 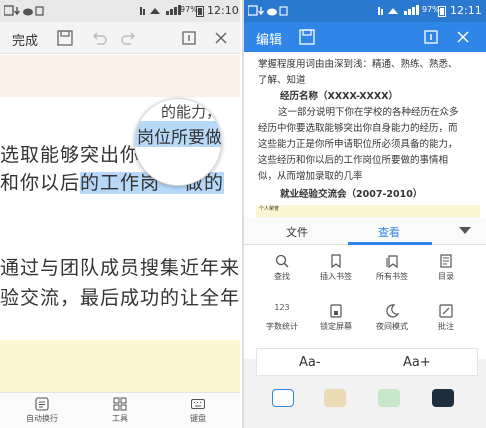 I want to click on tools-label: 工具, so click(x=120, y=418).